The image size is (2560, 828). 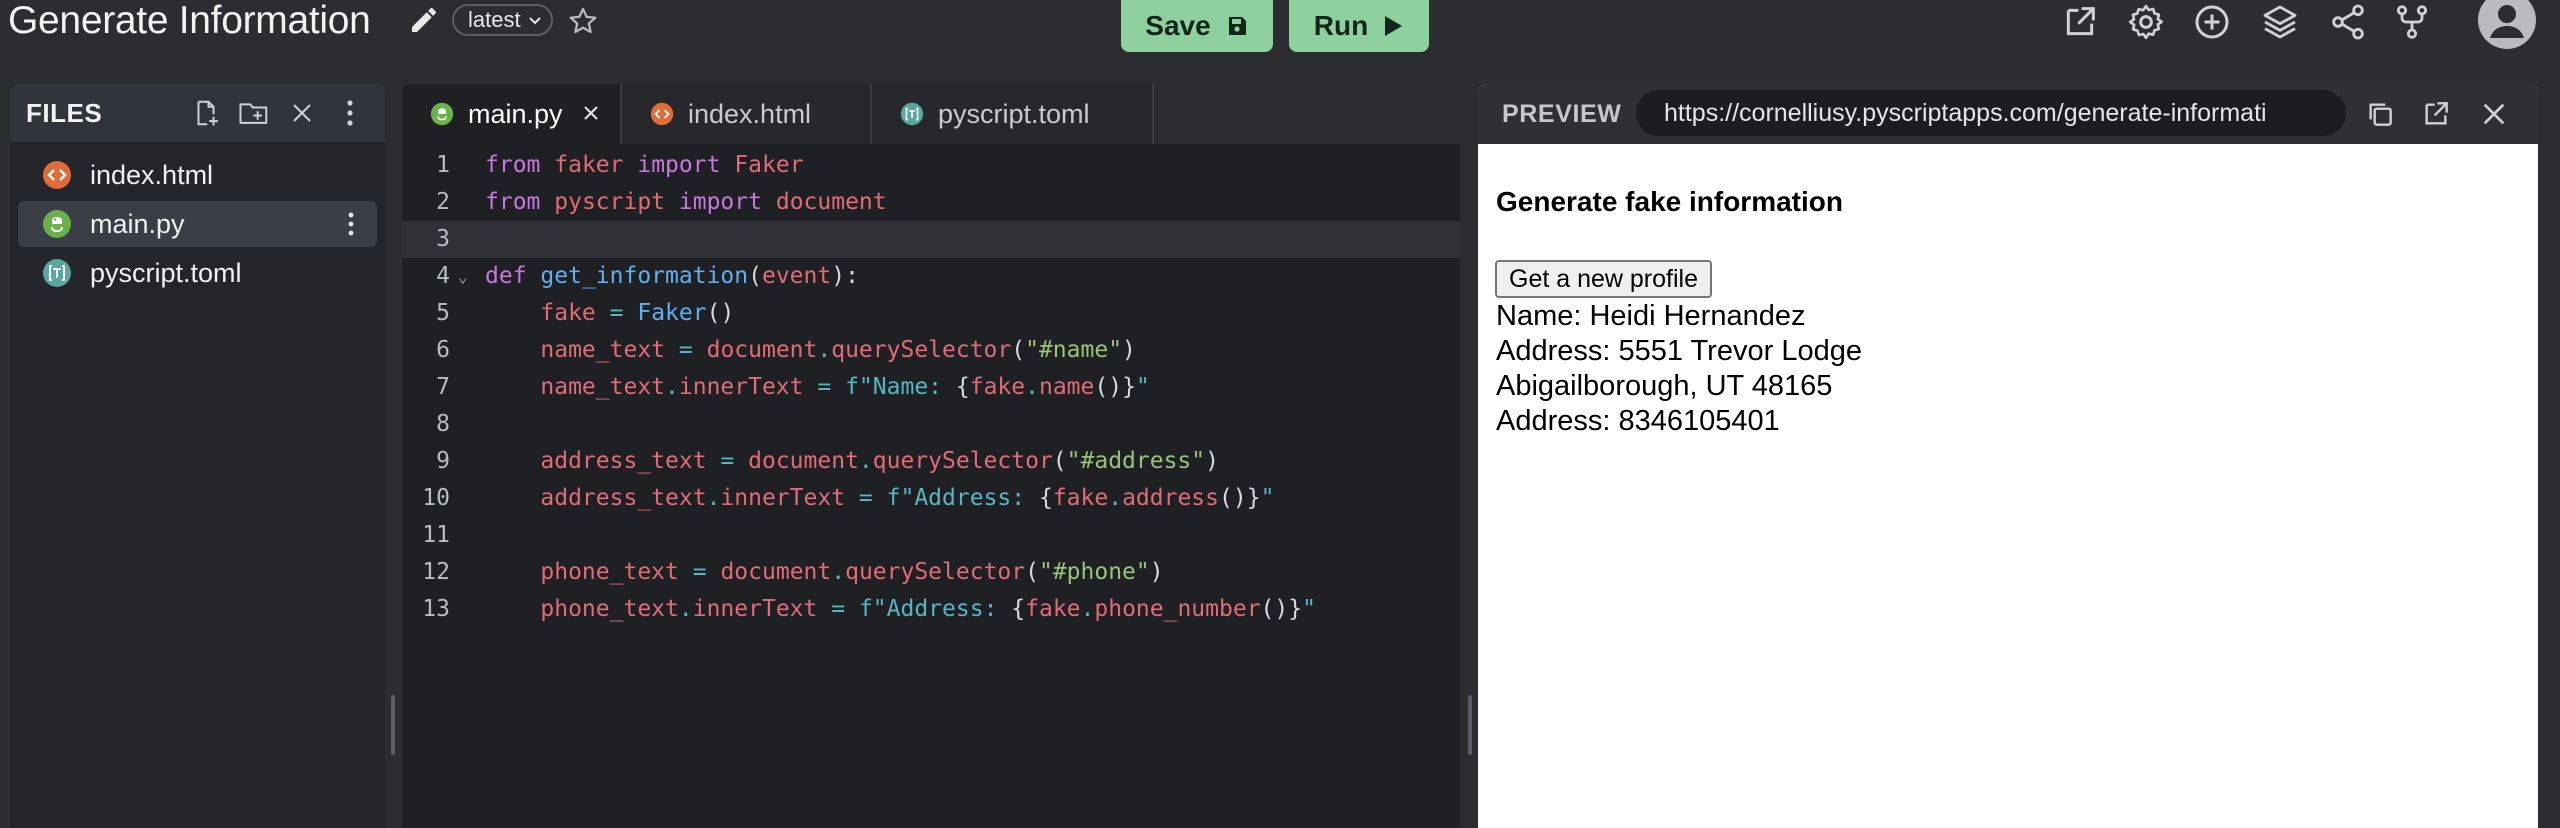 What do you see at coordinates (443, 461) in the screenshot?
I see `line-number: 9` at bounding box center [443, 461].